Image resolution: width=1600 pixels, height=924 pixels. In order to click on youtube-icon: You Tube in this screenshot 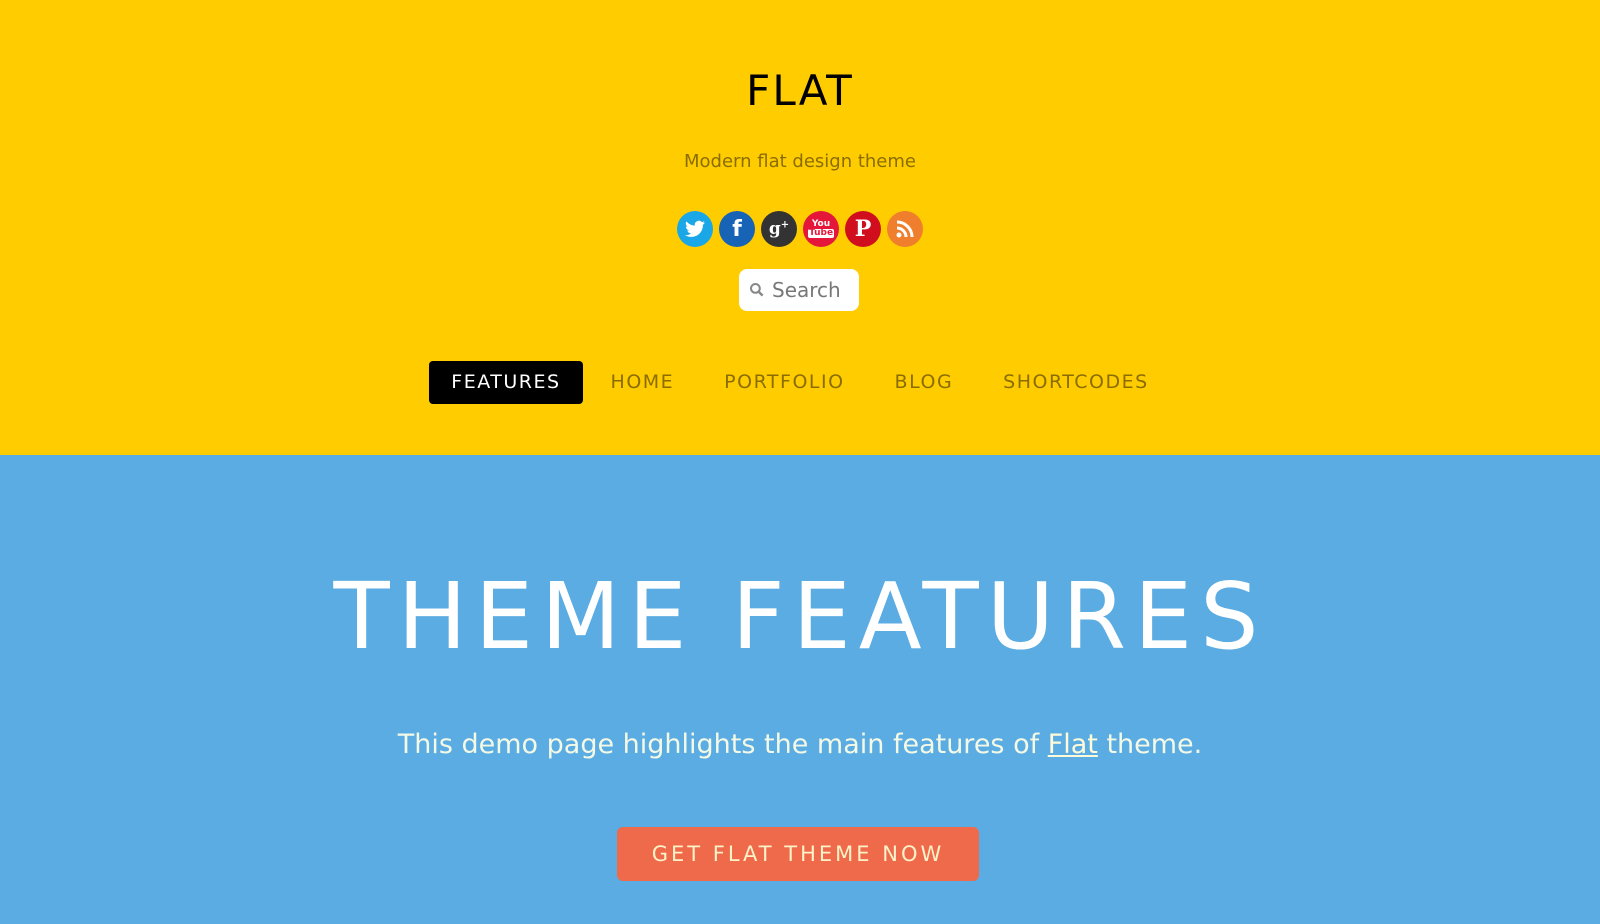, I will do `click(821, 229)`.